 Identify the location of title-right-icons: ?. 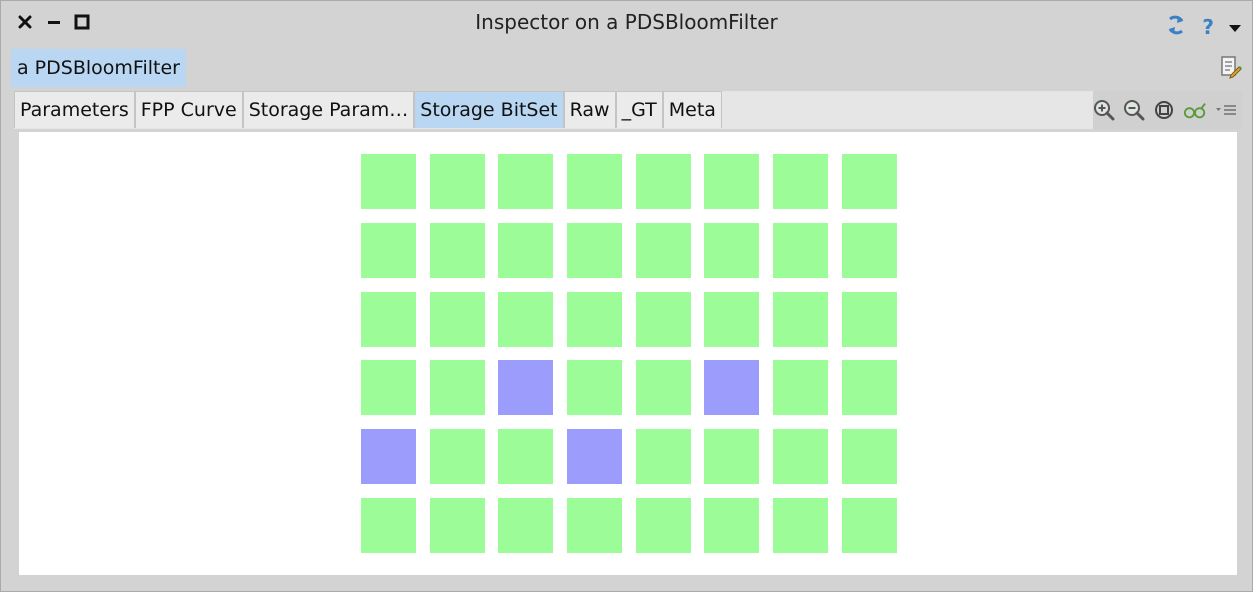
(1203, 27).